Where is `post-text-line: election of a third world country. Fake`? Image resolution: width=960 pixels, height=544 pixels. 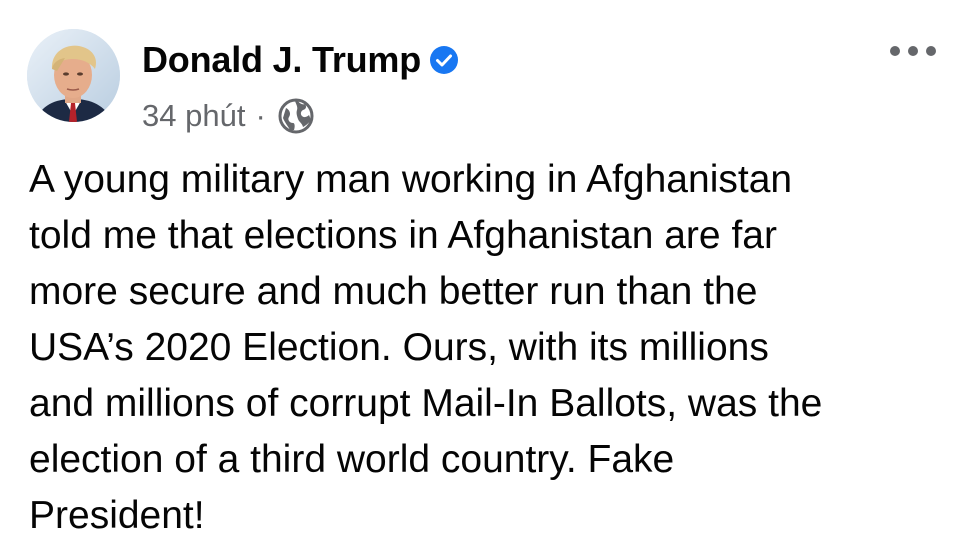 post-text-line: election of a third world country. Fake is located at coordinates (352, 459).